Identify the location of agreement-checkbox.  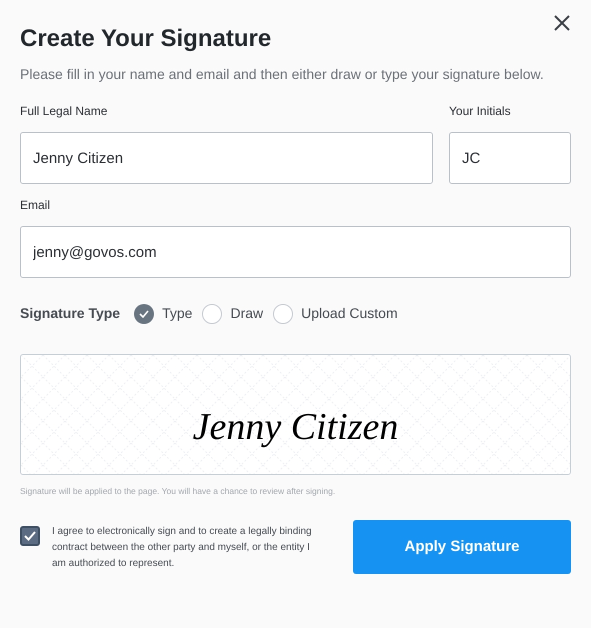
(30, 536).